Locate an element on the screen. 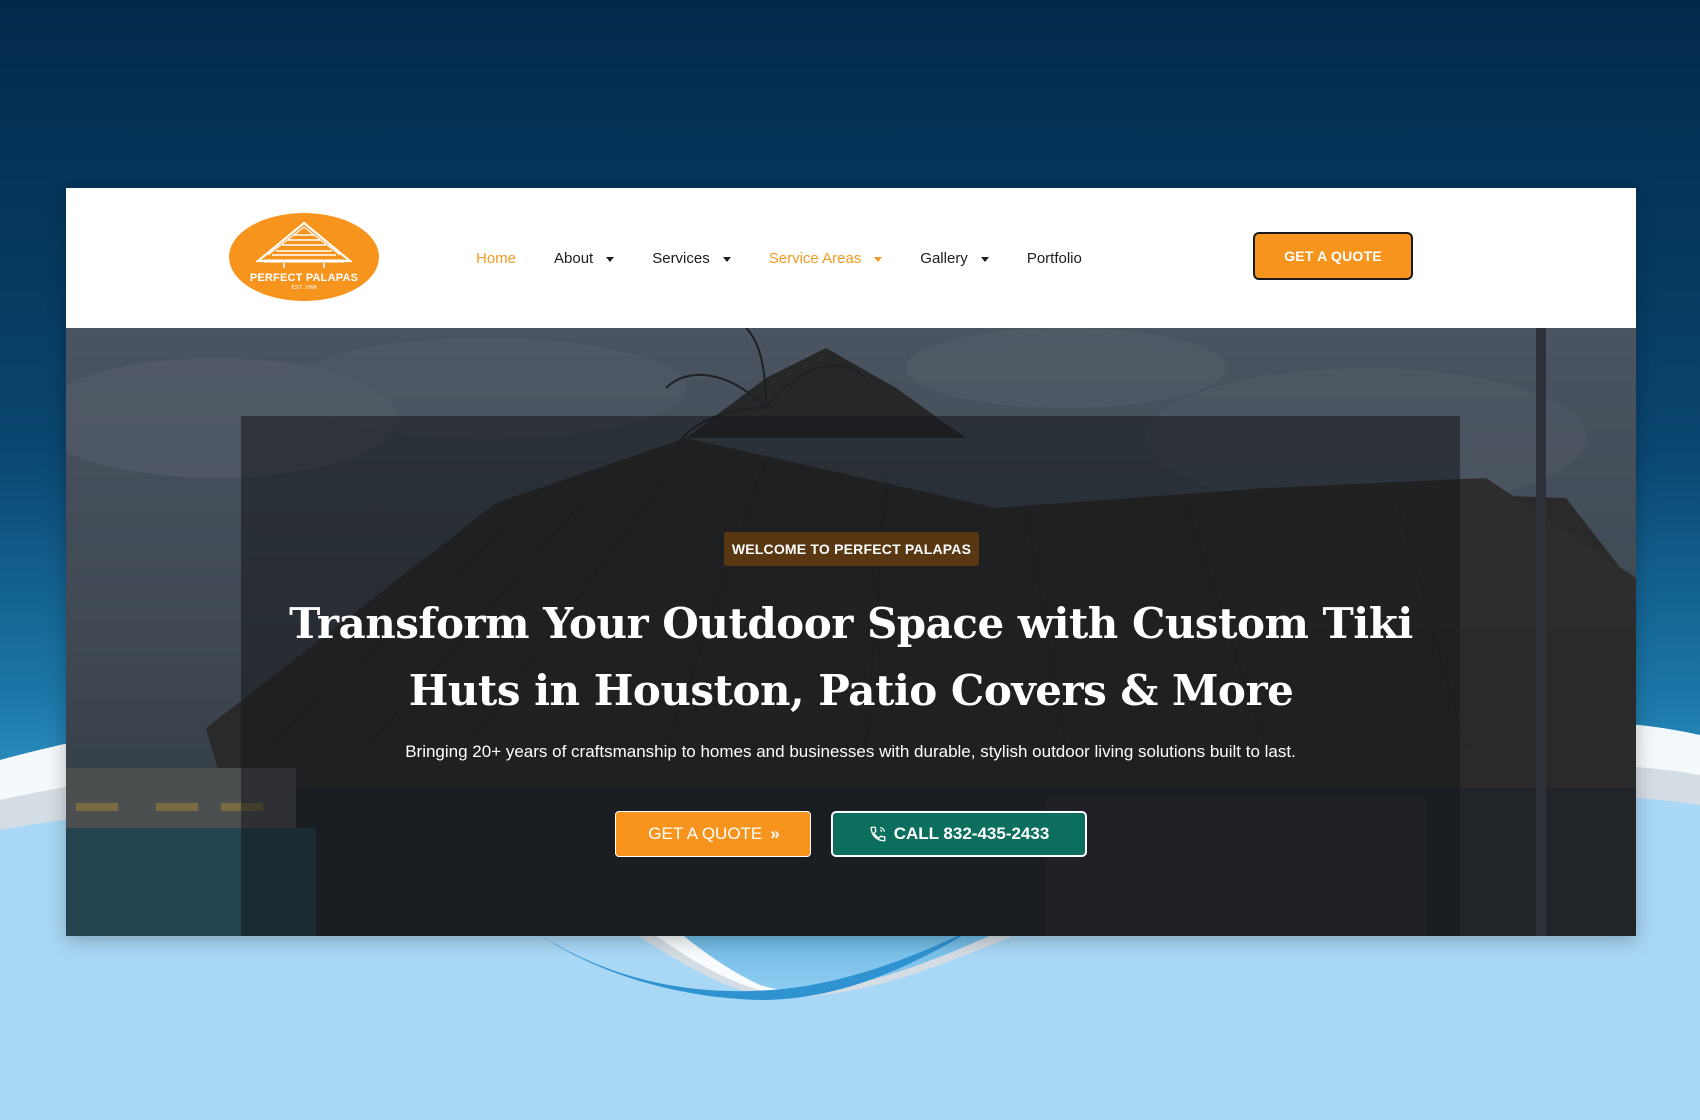 The width and height of the screenshot is (1700, 1120). nav-item-label: Service Areas is located at coordinates (815, 258).